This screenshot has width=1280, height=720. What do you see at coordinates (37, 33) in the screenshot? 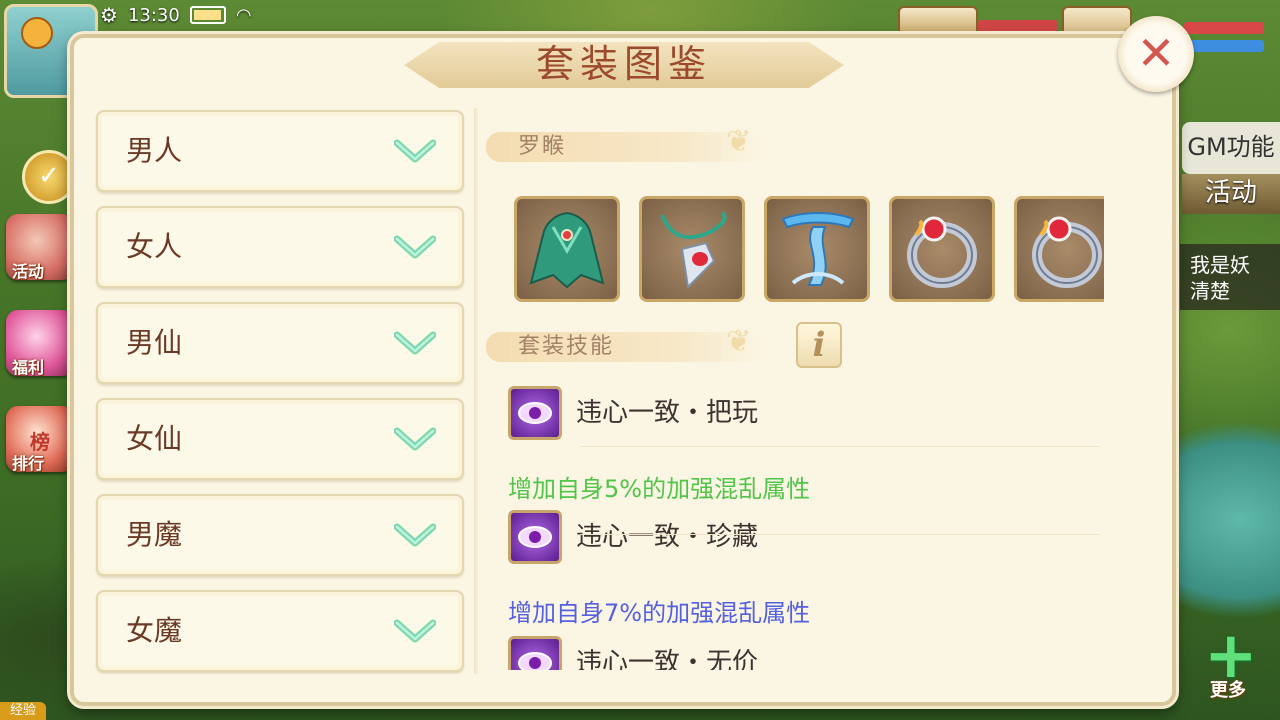
I see `compass-icon` at bounding box center [37, 33].